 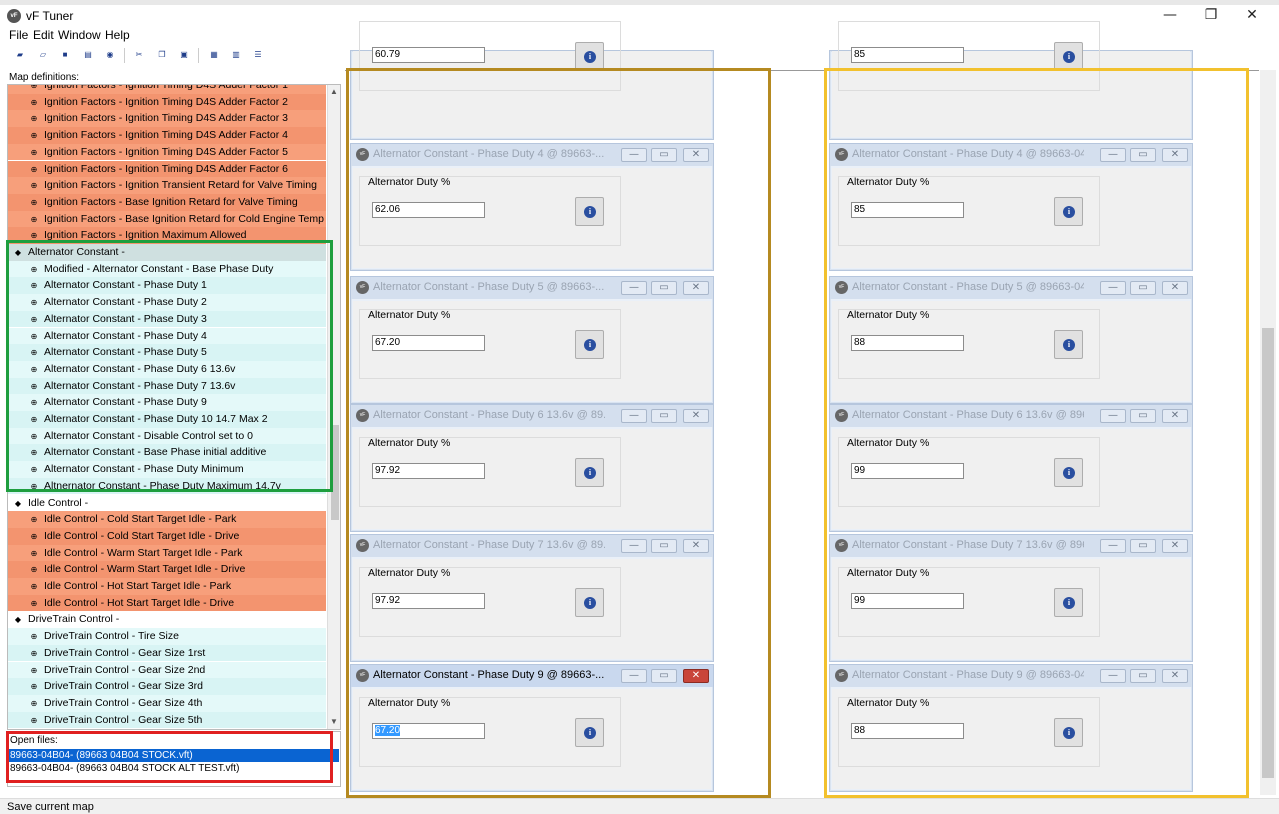 I want to click on map-list-item: ⊕ DriveTrain Control - Tire Size, so click(x=167, y=636).